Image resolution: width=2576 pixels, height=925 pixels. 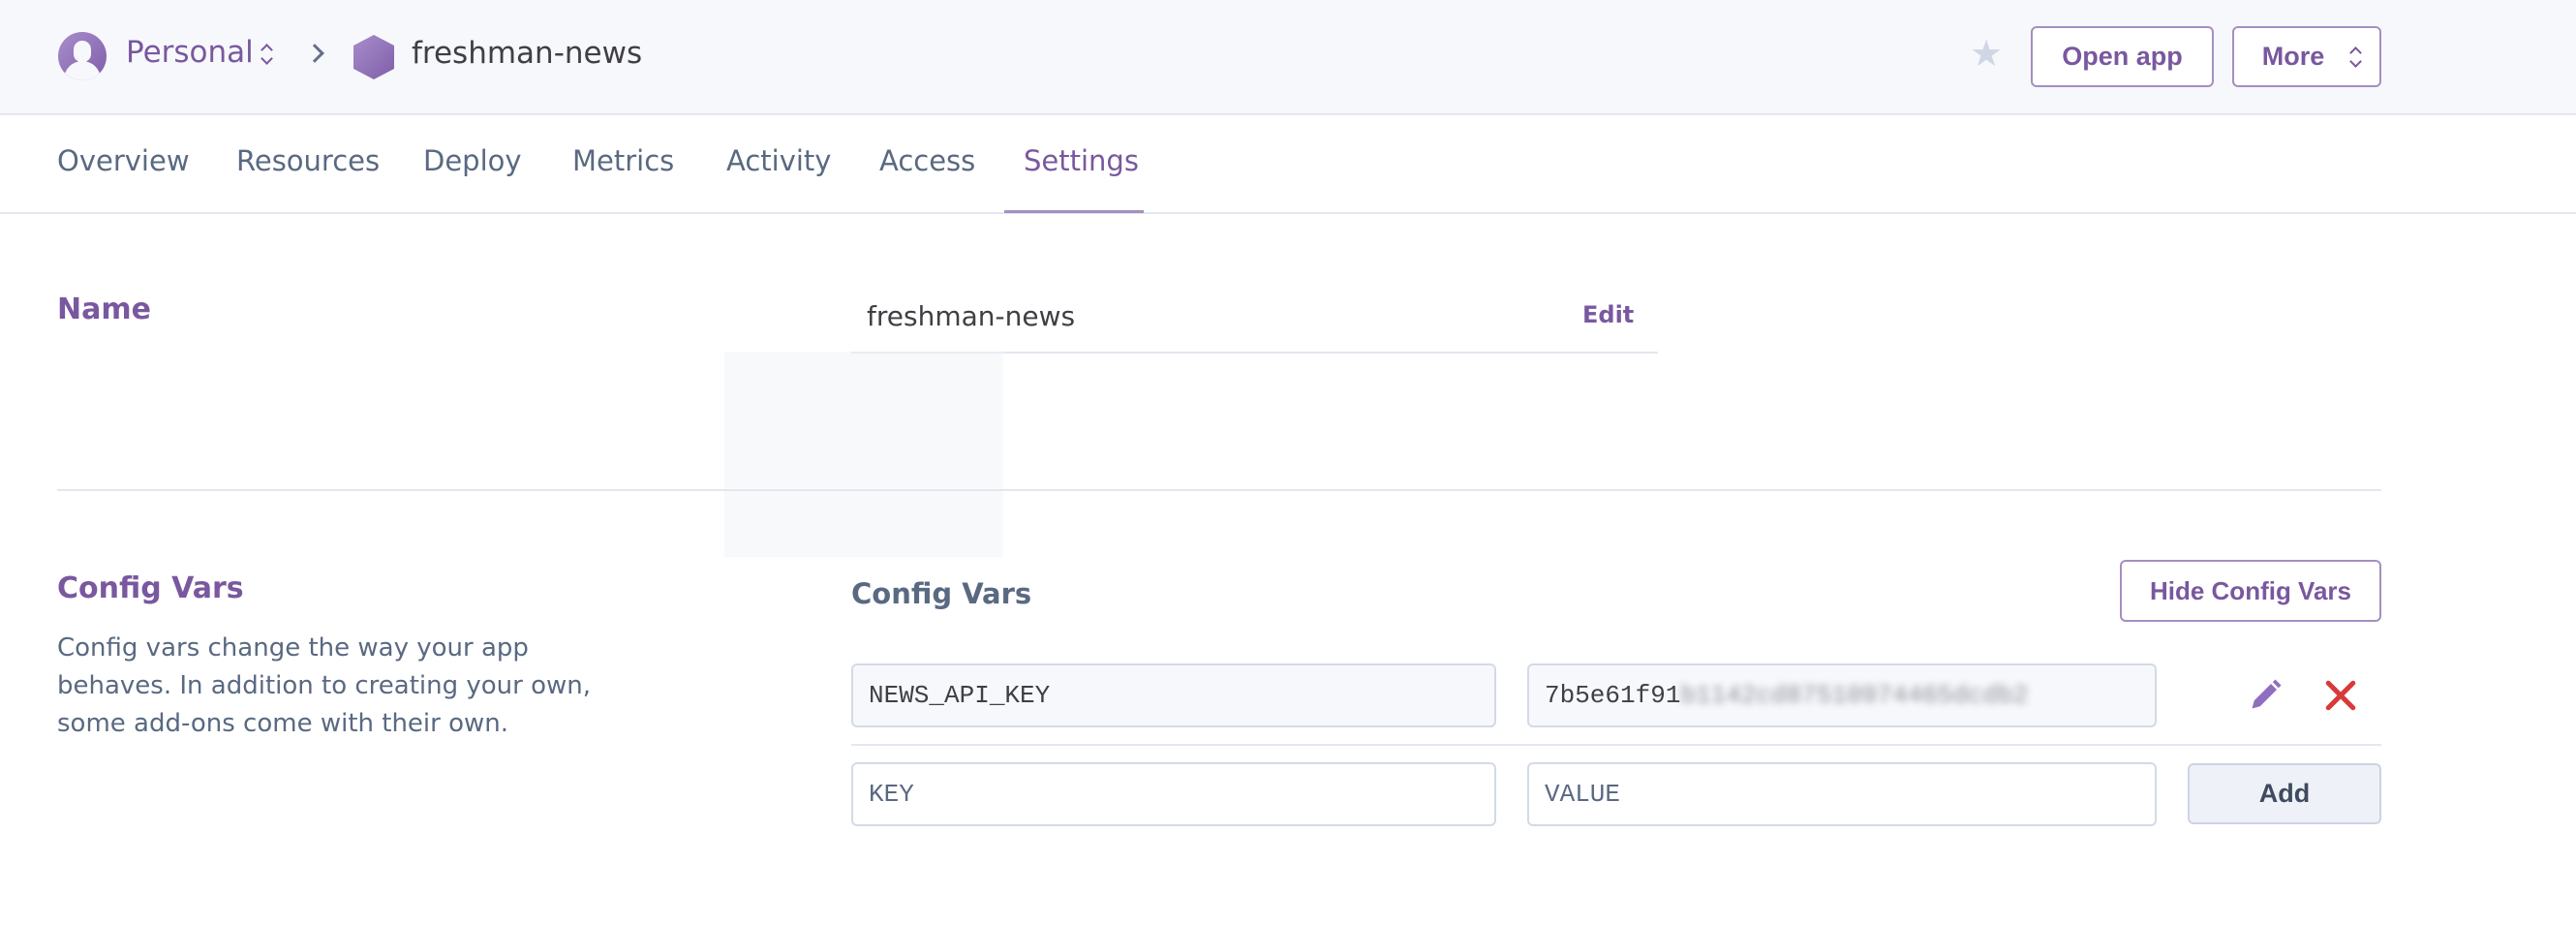 I want to click on tab-settings: Settings, so click(x=1081, y=160).